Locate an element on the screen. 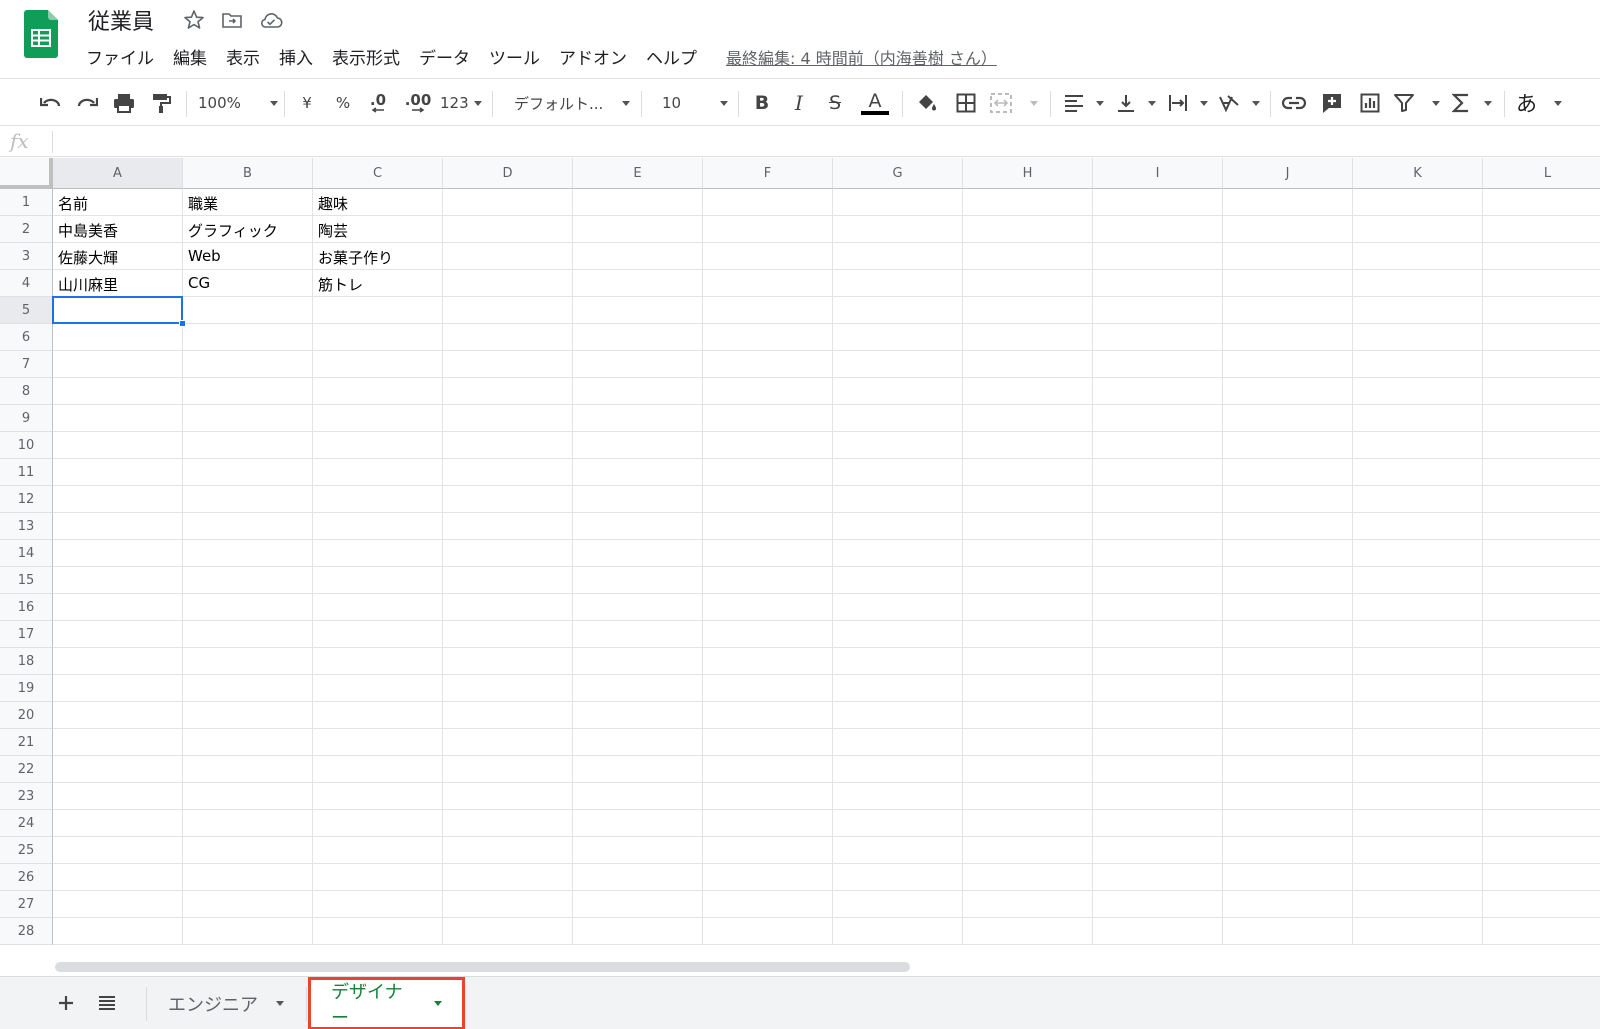  move-folder-icon is located at coordinates (232, 20).